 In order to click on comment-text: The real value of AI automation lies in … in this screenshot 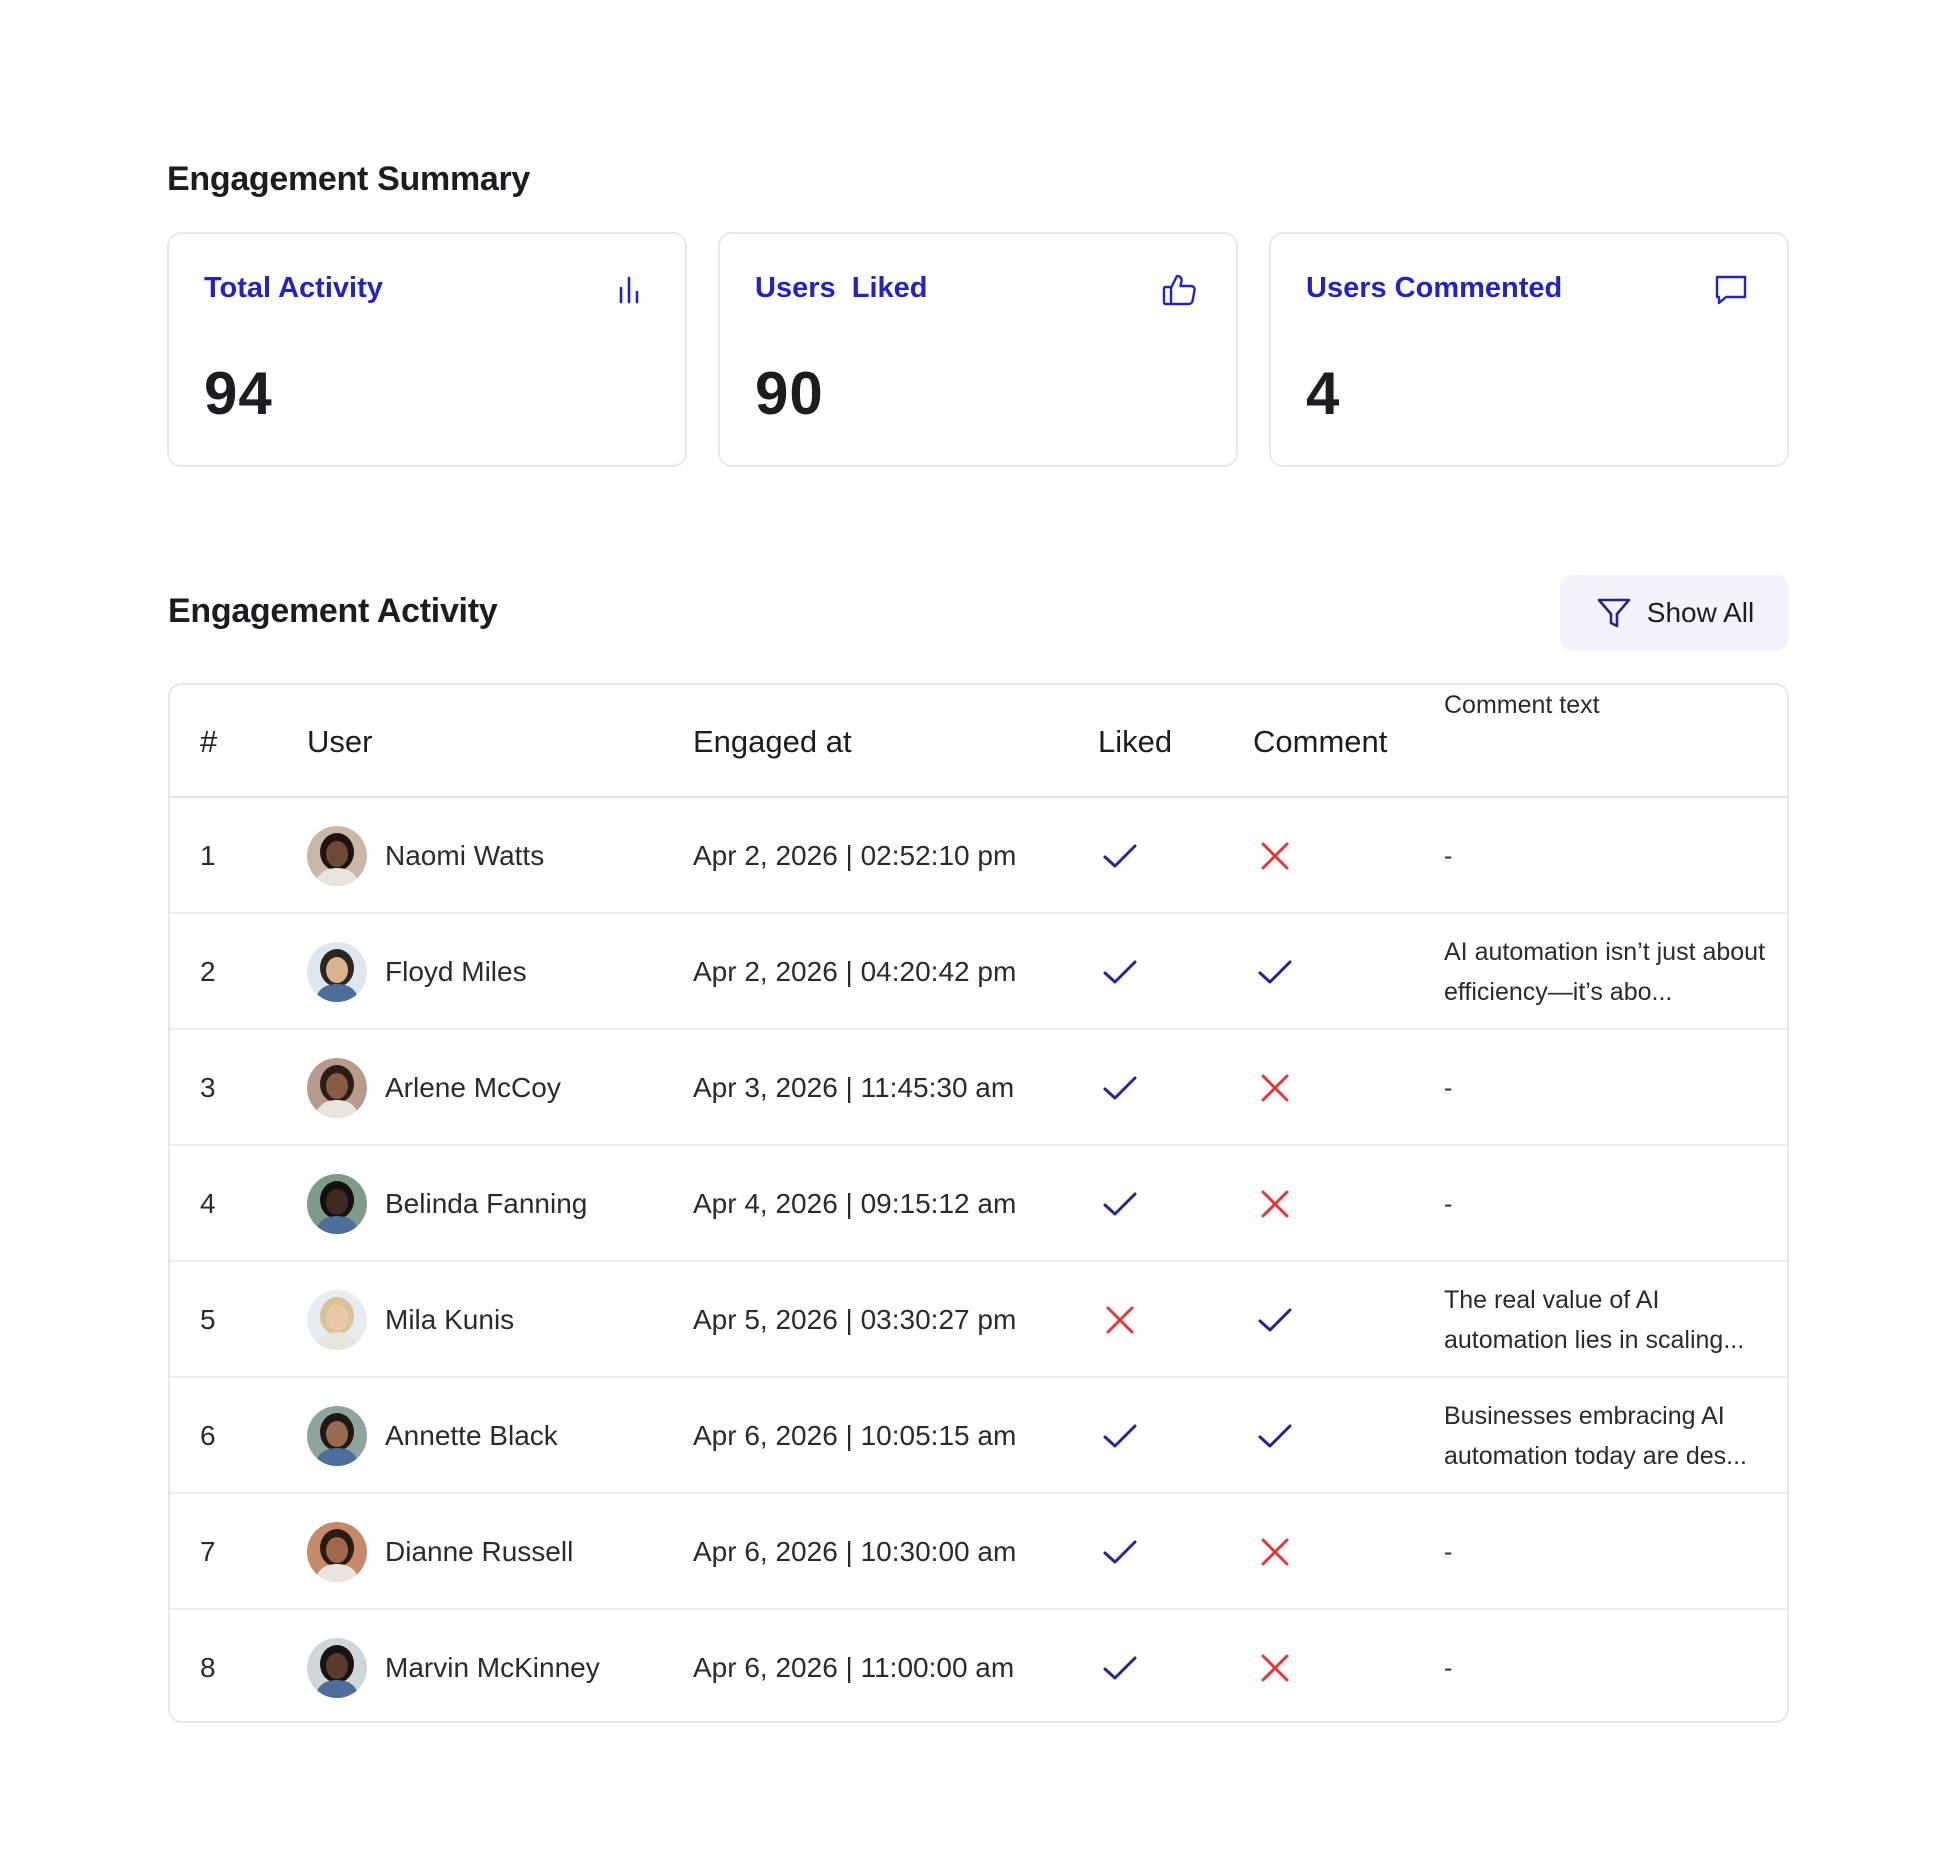, I will do `click(1594, 1320)`.